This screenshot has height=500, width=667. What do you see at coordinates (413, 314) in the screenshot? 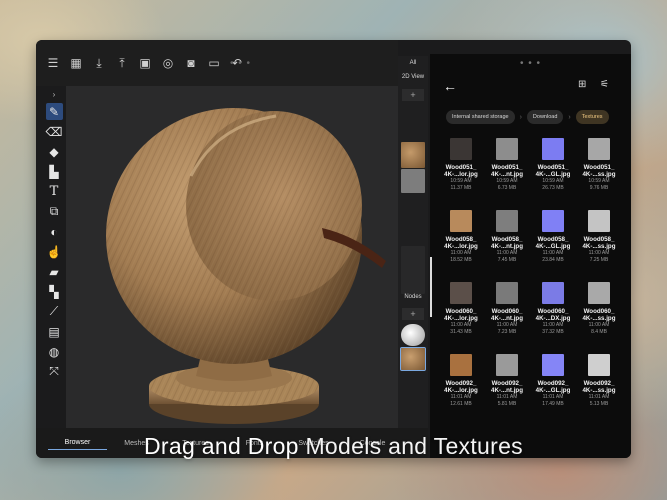
I see `add-node-button: +` at bounding box center [413, 314].